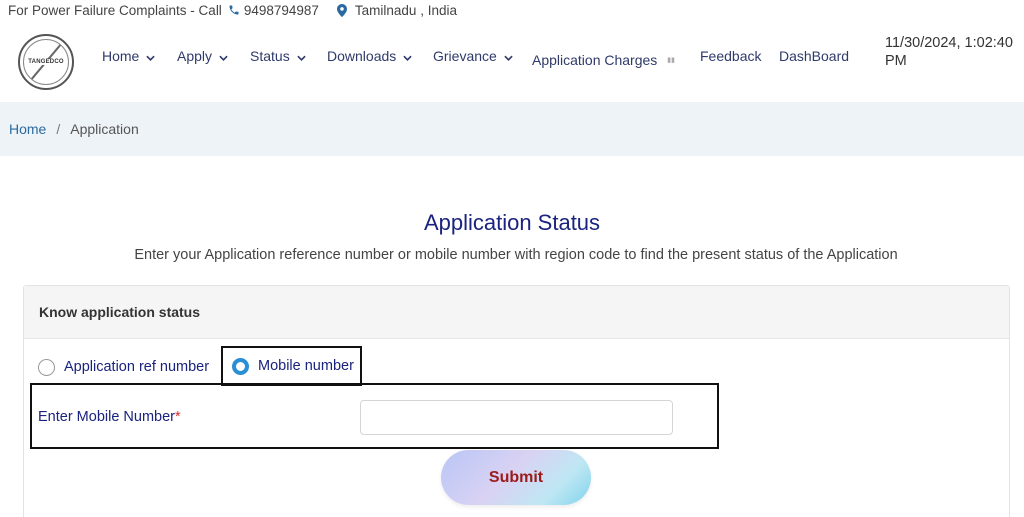 This screenshot has height=517, width=1024. I want to click on logo-emblem: TANGEDCO, so click(46, 62).